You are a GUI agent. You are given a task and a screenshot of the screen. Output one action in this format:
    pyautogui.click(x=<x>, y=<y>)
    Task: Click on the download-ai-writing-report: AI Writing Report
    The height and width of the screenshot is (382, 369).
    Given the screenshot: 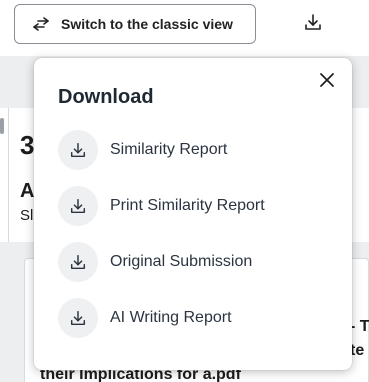 What is the action you would take?
    pyautogui.click(x=193, y=318)
    